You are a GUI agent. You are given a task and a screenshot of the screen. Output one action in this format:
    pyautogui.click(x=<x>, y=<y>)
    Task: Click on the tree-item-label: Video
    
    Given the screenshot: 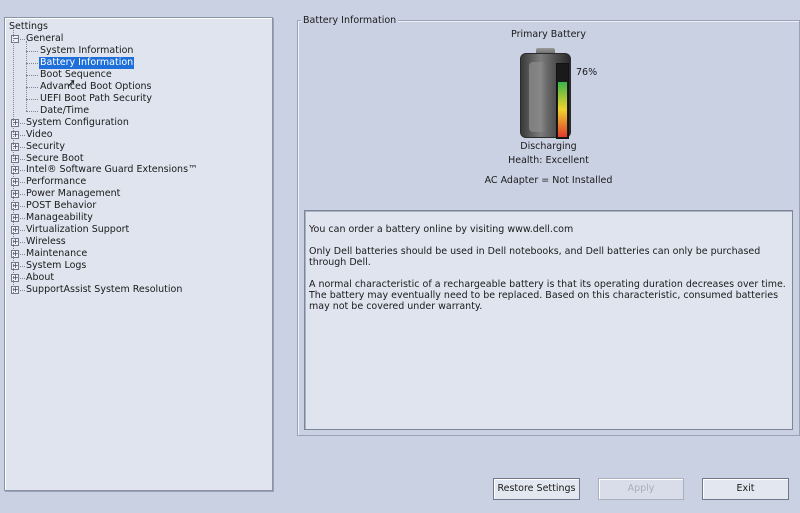 What is the action you would take?
    pyautogui.click(x=39, y=134)
    